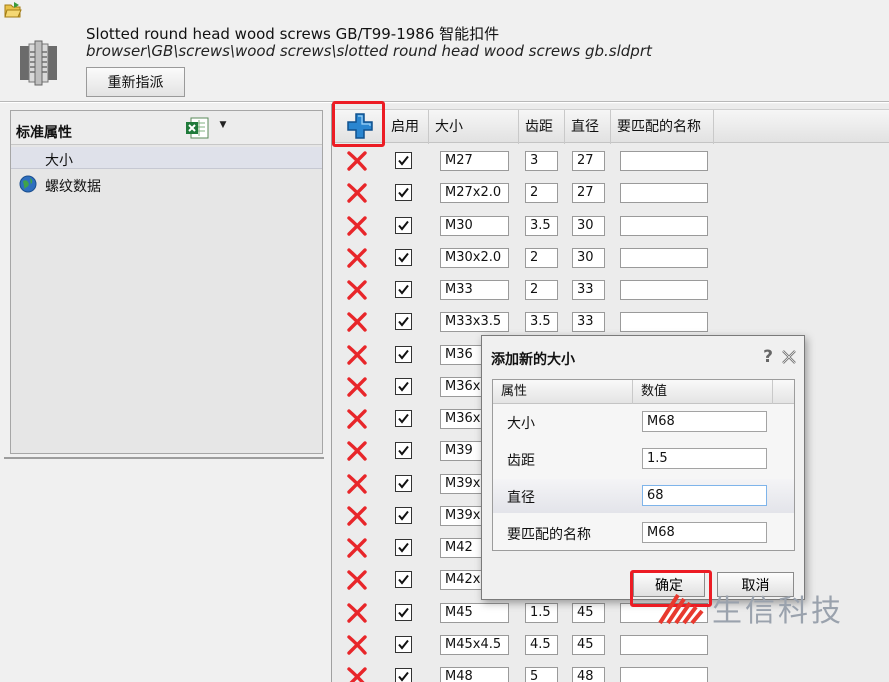  What do you see at coordinates (474, 644) in the screenshot?
I see `size-input: M45x4.5` at bounding box center [474, 644].